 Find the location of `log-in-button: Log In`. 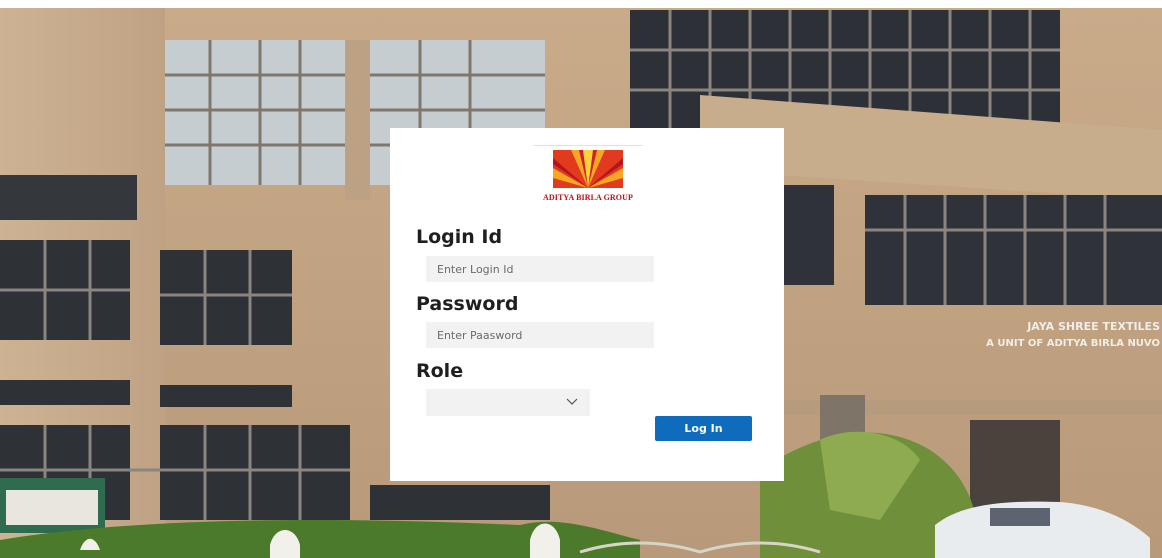

log-in-button: Log In is located at coordinates (703, 428).